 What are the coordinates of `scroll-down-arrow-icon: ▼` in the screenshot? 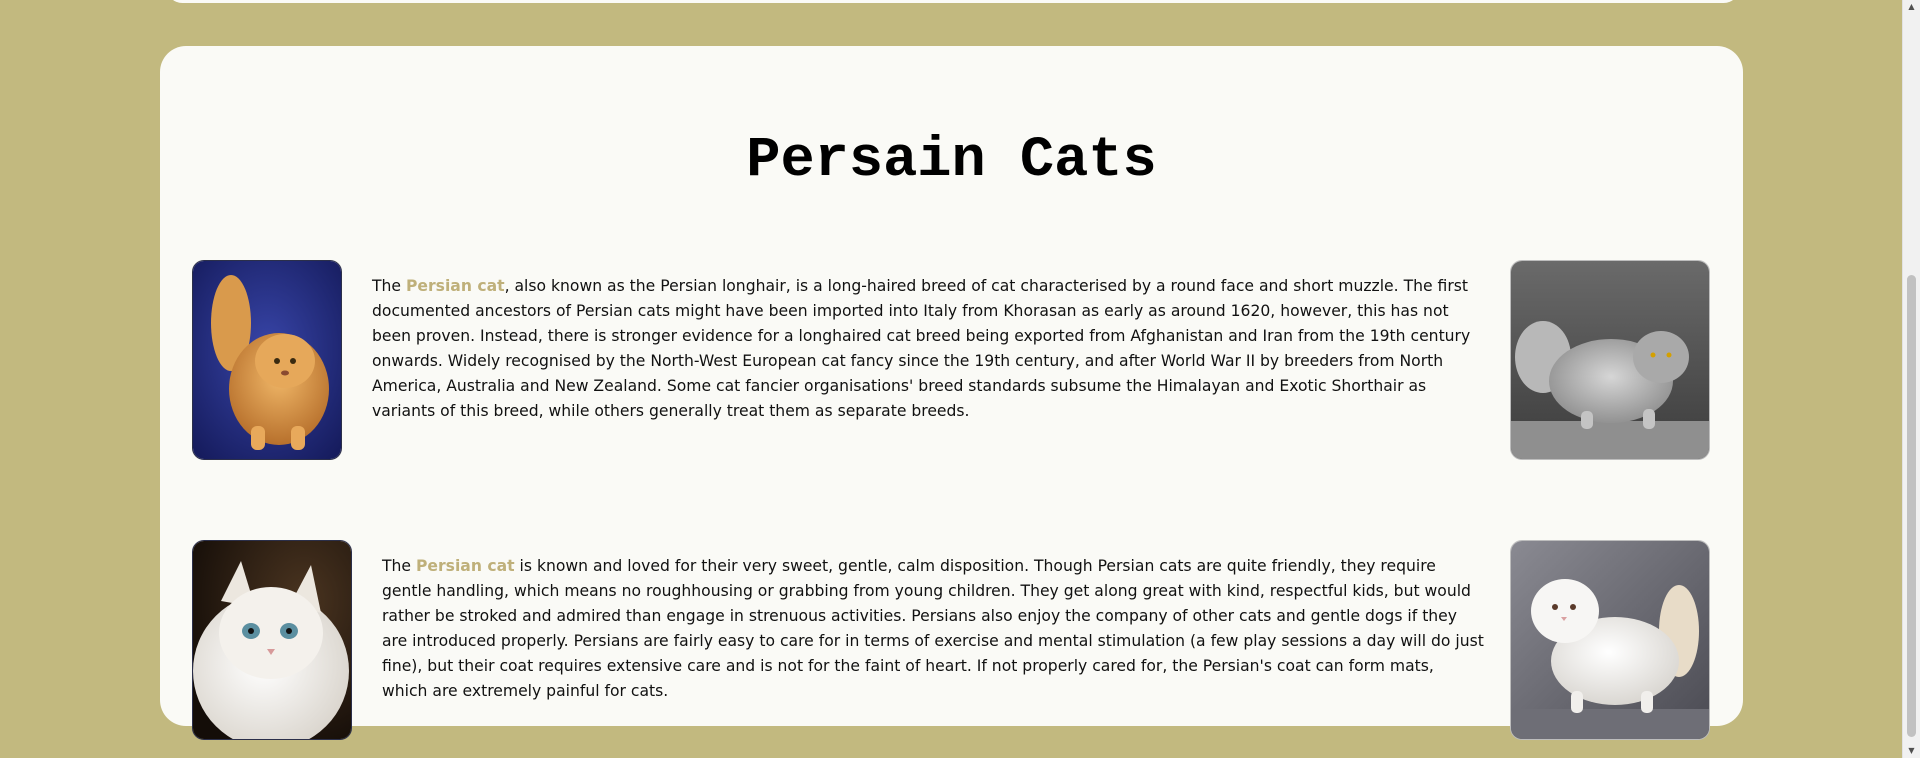 It's located at (1911, 751).